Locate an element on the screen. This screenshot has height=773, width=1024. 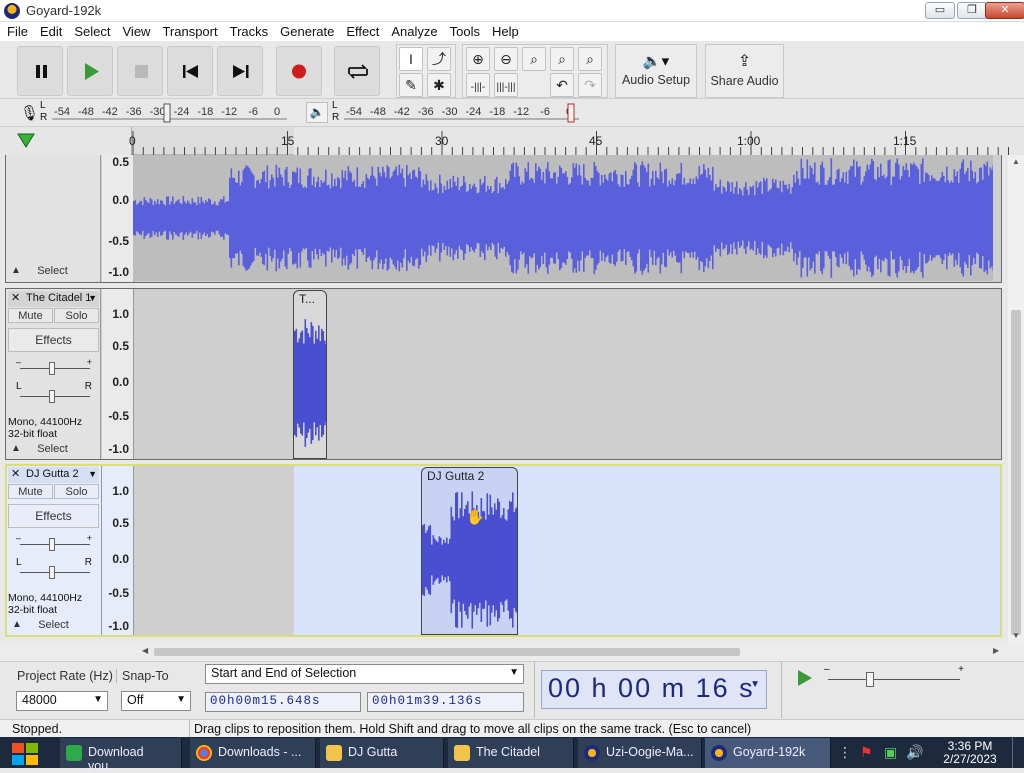
selection-mode-select: Start and End of Selection ▼ is located at coordinates (364, 674).